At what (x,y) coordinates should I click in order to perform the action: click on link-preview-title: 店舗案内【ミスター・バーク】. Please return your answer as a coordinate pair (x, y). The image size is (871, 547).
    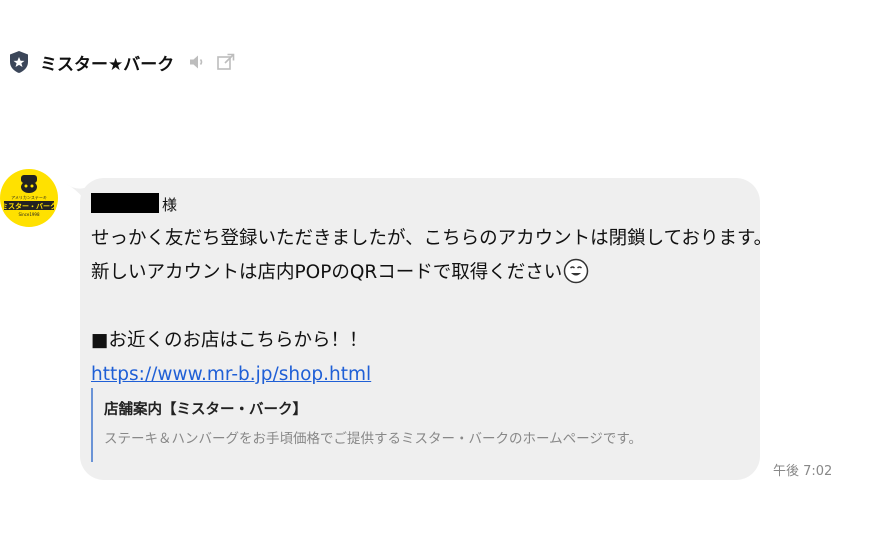
    Looking at the image, I should click on (205, 410).